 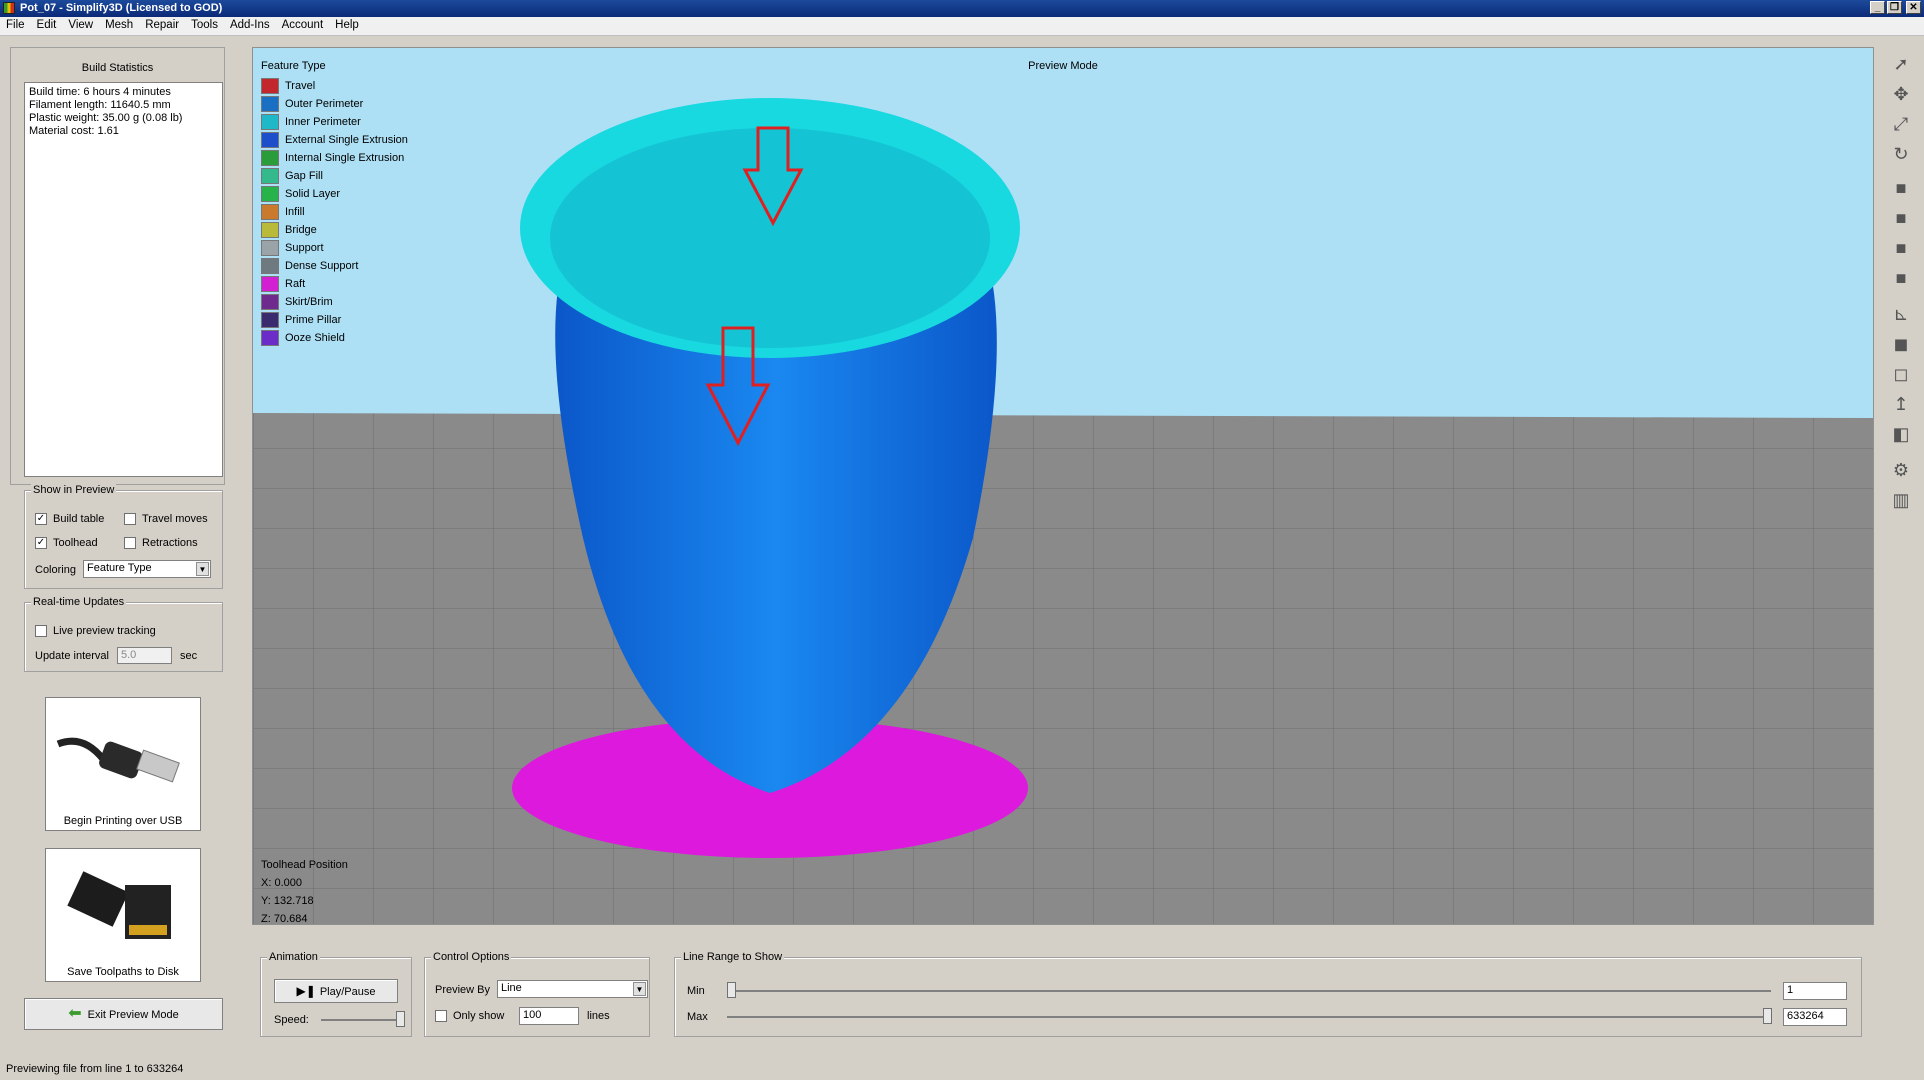 I want to click on menu-repair: Repair, so click(x=162, y=25).